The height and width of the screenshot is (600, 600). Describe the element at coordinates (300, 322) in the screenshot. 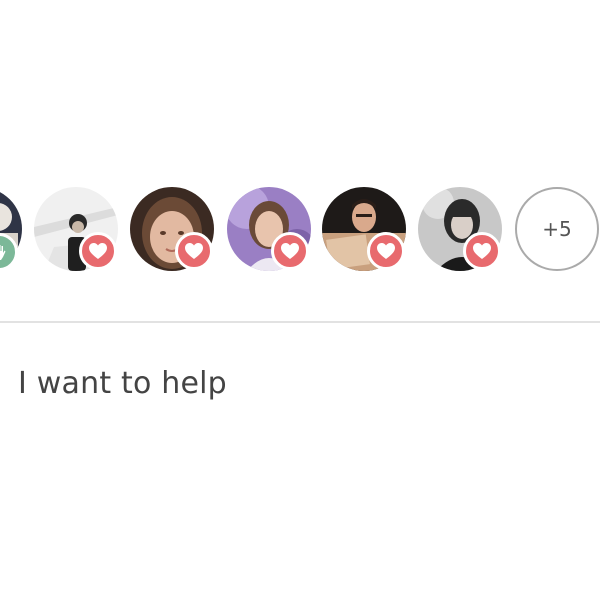

I see `divider` at that location.